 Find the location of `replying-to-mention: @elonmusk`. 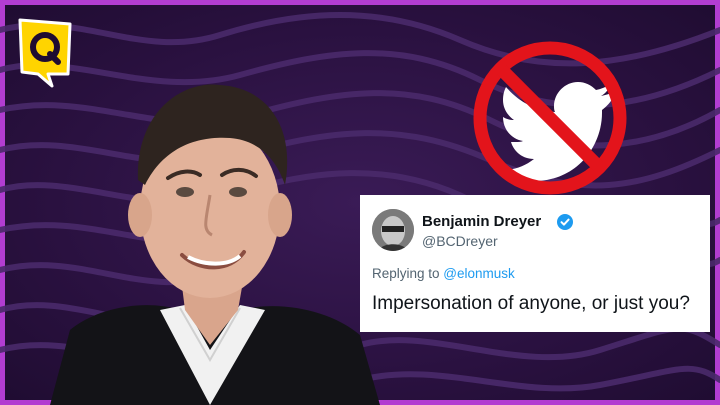

replying-to-mention: @elonmusk is located at coordinates (478, 273).